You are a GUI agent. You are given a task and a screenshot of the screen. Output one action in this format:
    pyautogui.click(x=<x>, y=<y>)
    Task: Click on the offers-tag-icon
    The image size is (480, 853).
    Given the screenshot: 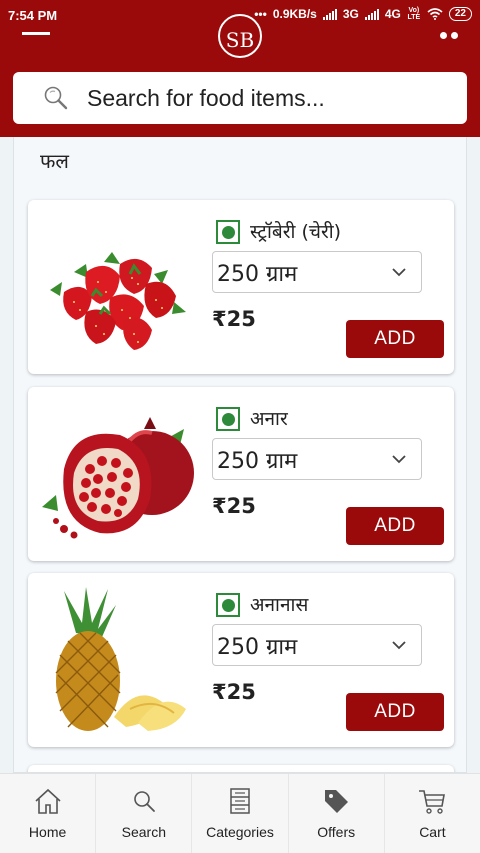 What is the action you would take?
    pyautogui.click(x=337, y=801)
    